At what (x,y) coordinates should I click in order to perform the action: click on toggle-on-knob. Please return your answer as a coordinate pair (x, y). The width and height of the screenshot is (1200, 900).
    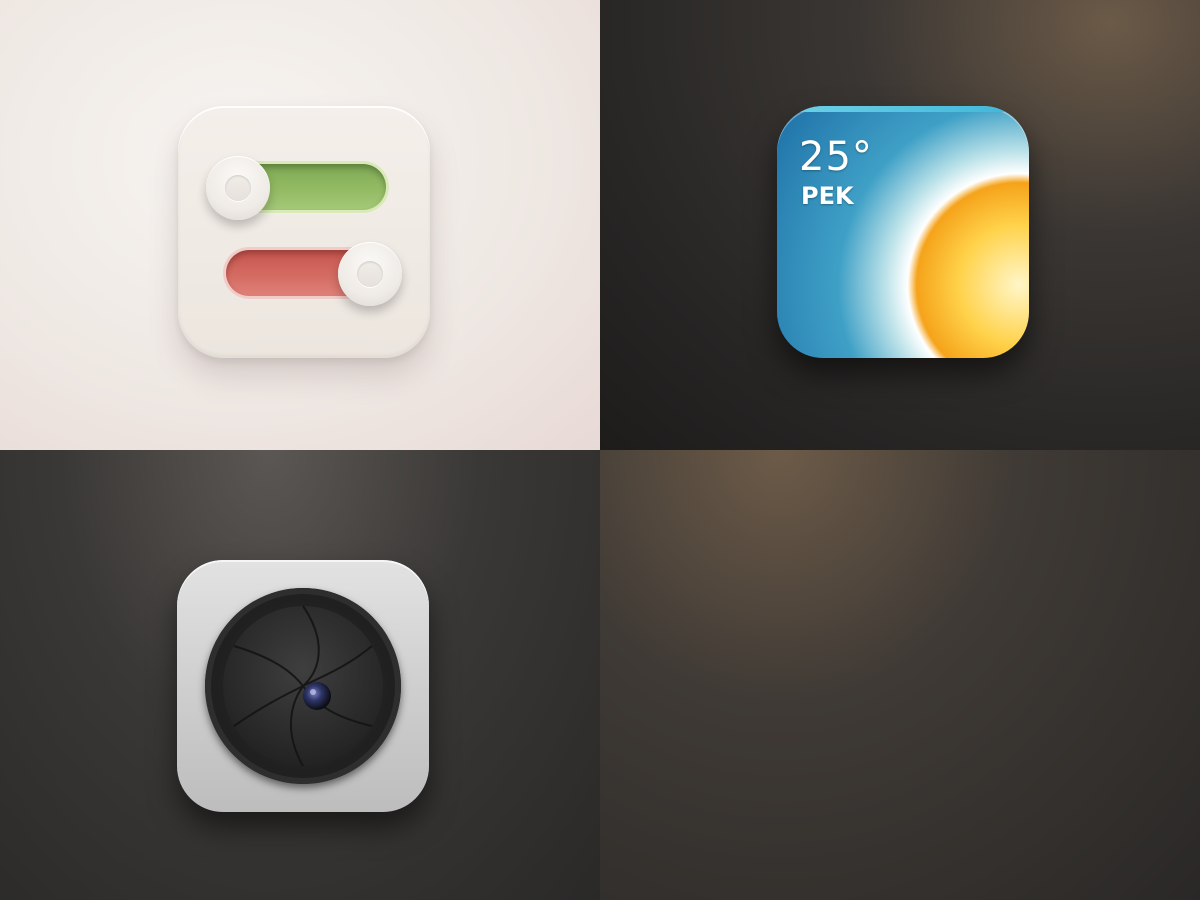
    Looking at the image, I should click on (238, 188).